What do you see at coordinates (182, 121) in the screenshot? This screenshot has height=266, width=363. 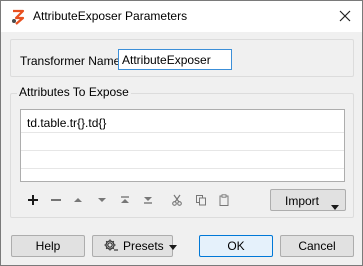 I see `attribute-row: td.table.tr{}.td{}` at bounding box center [182, 121].